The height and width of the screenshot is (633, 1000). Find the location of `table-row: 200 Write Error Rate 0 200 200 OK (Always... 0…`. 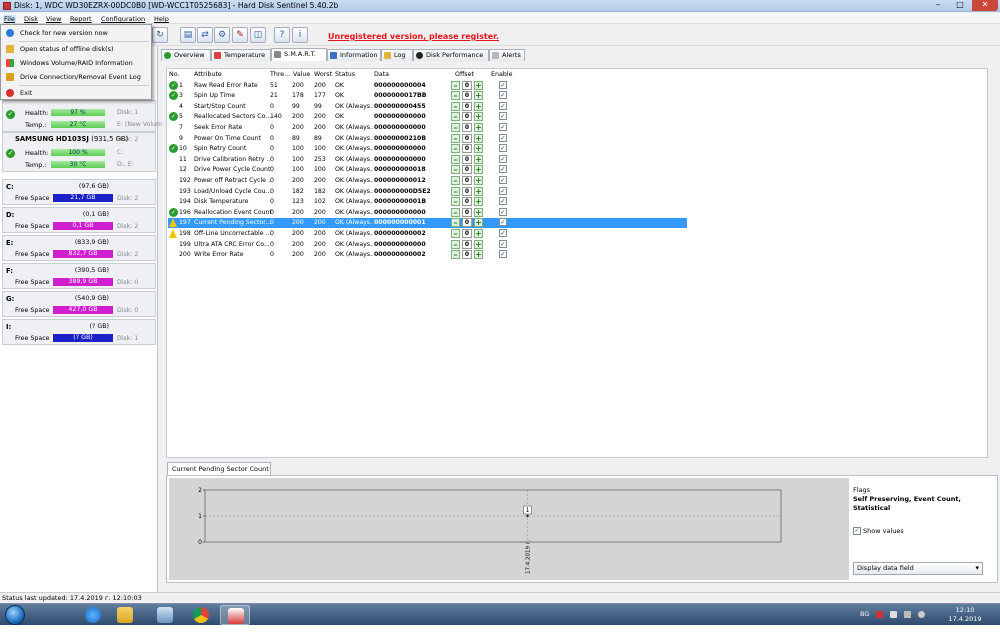

table-row: 200 Write Error Rate 0 200 200 OK (Always... 0… is located at coordinates (427, 255).